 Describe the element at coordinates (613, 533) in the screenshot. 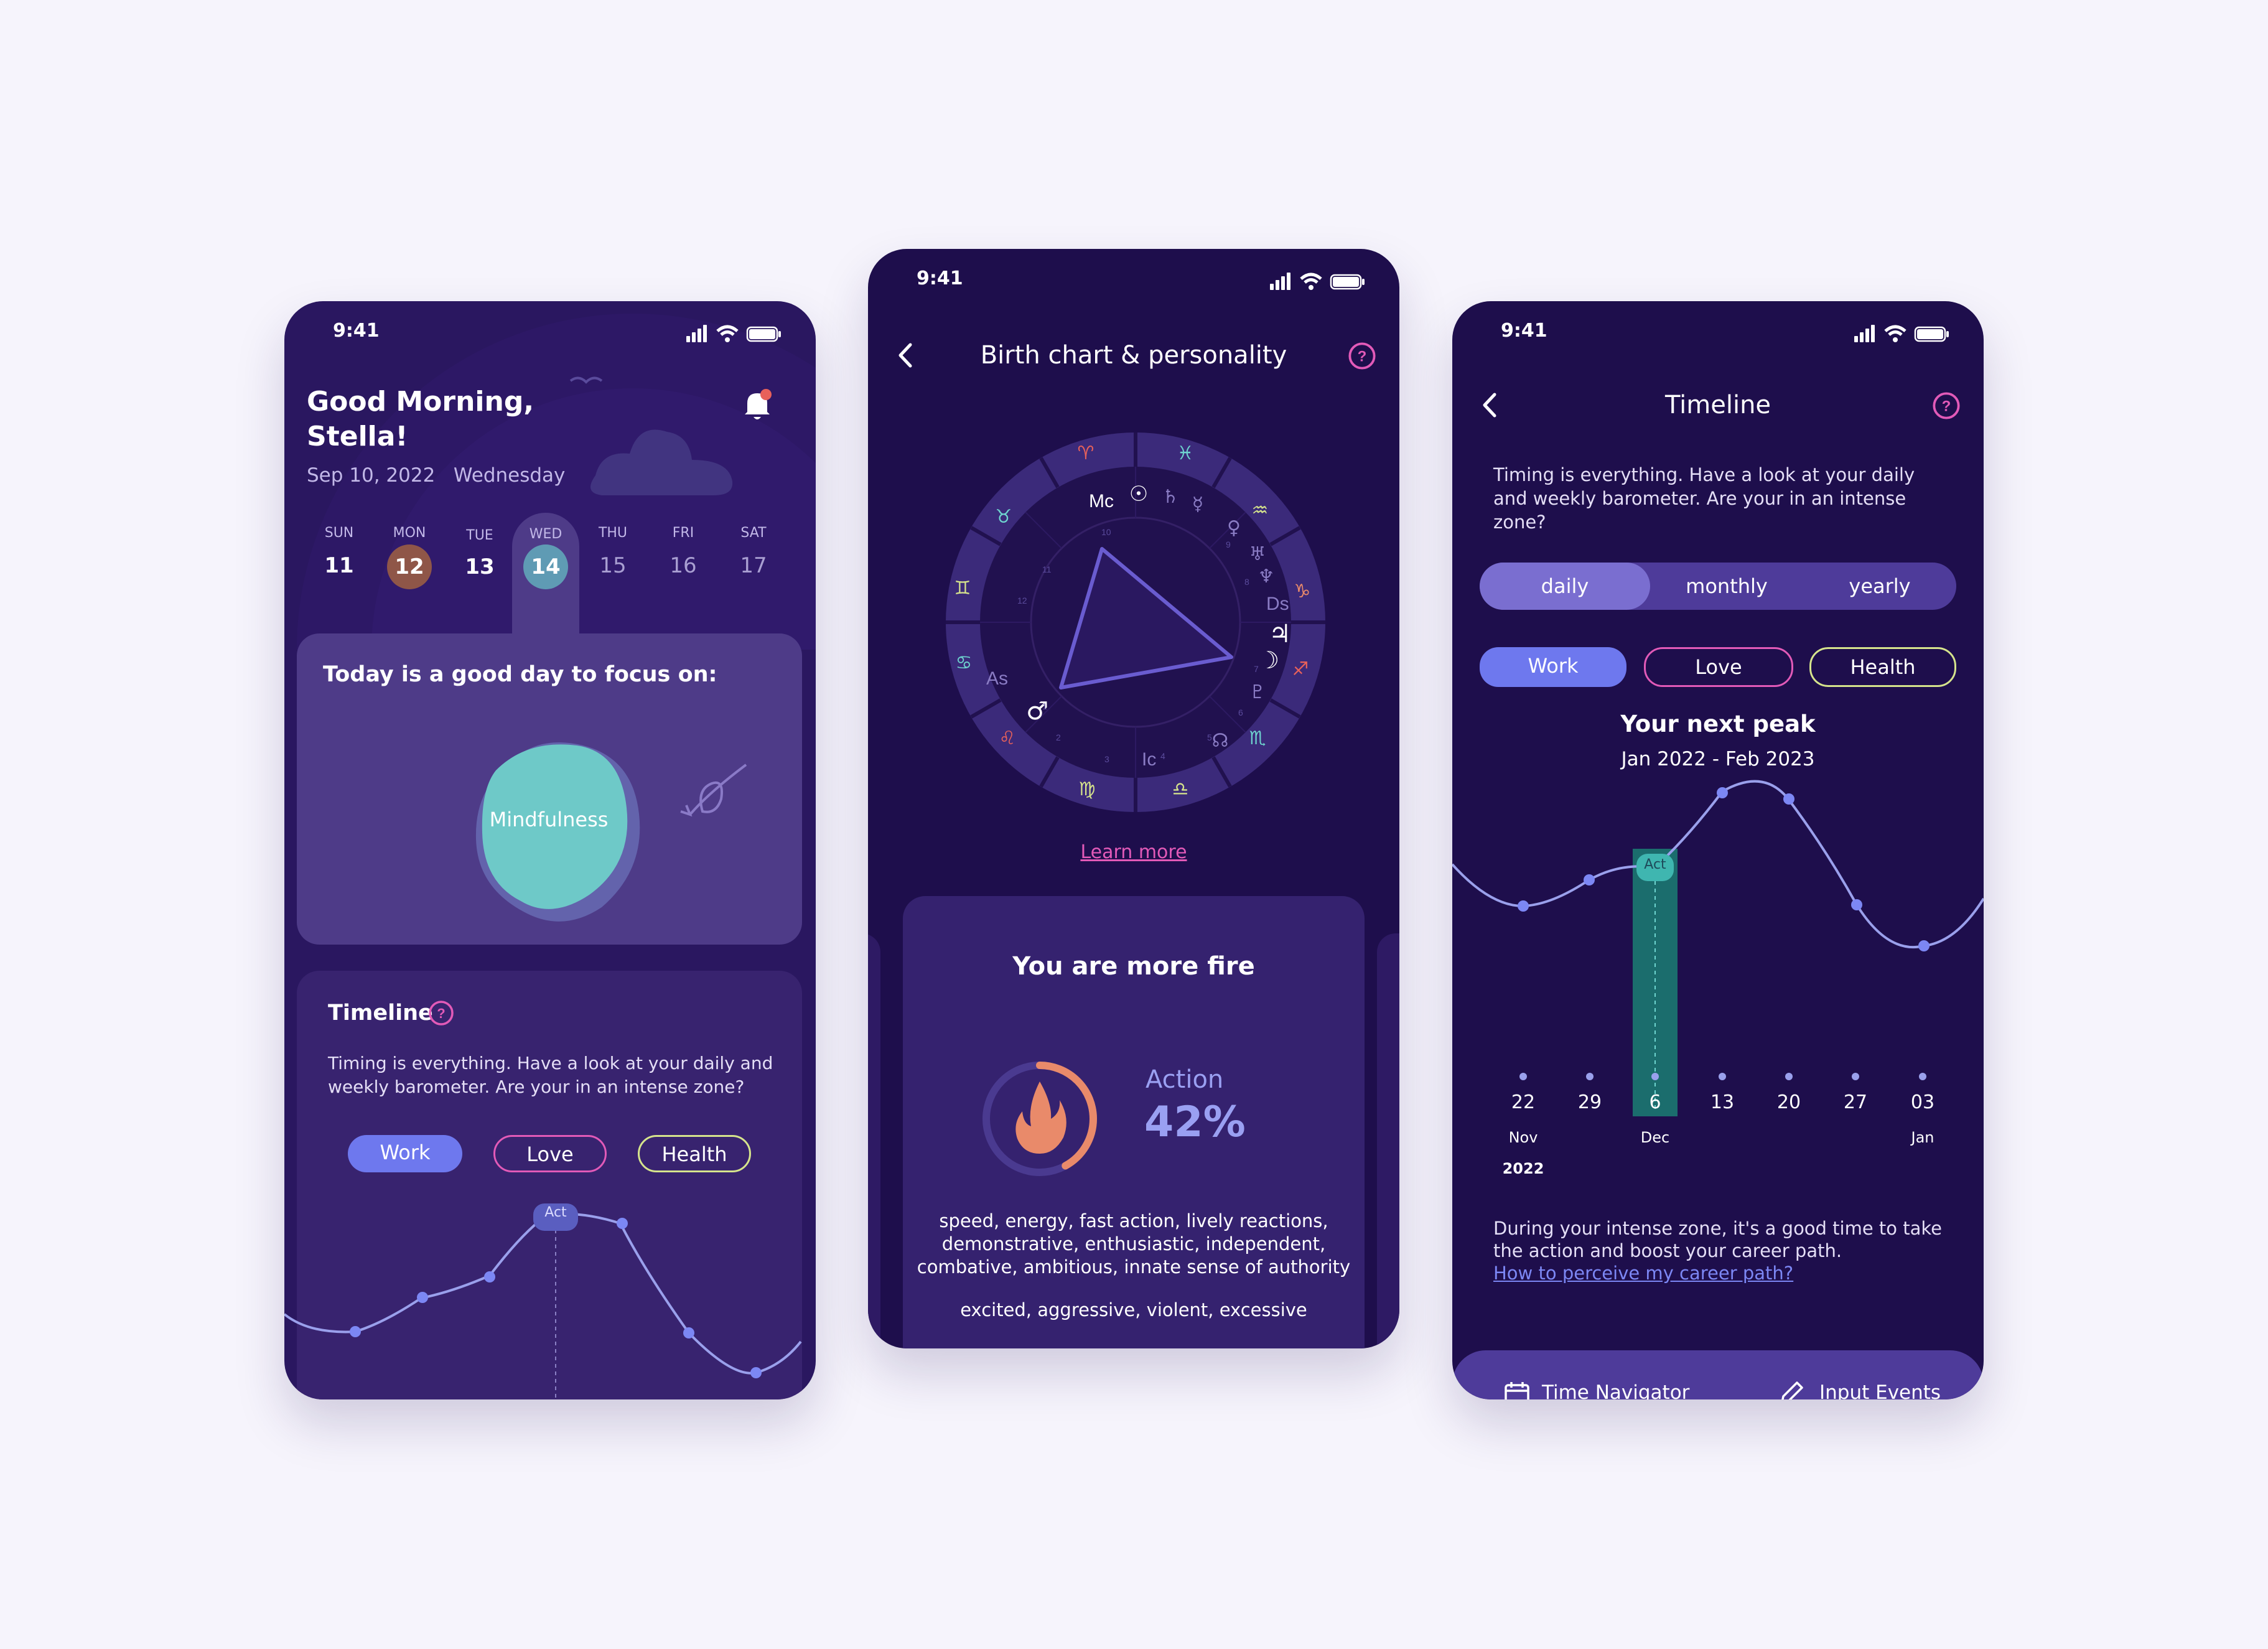

I see `day-label: THU` at that location.